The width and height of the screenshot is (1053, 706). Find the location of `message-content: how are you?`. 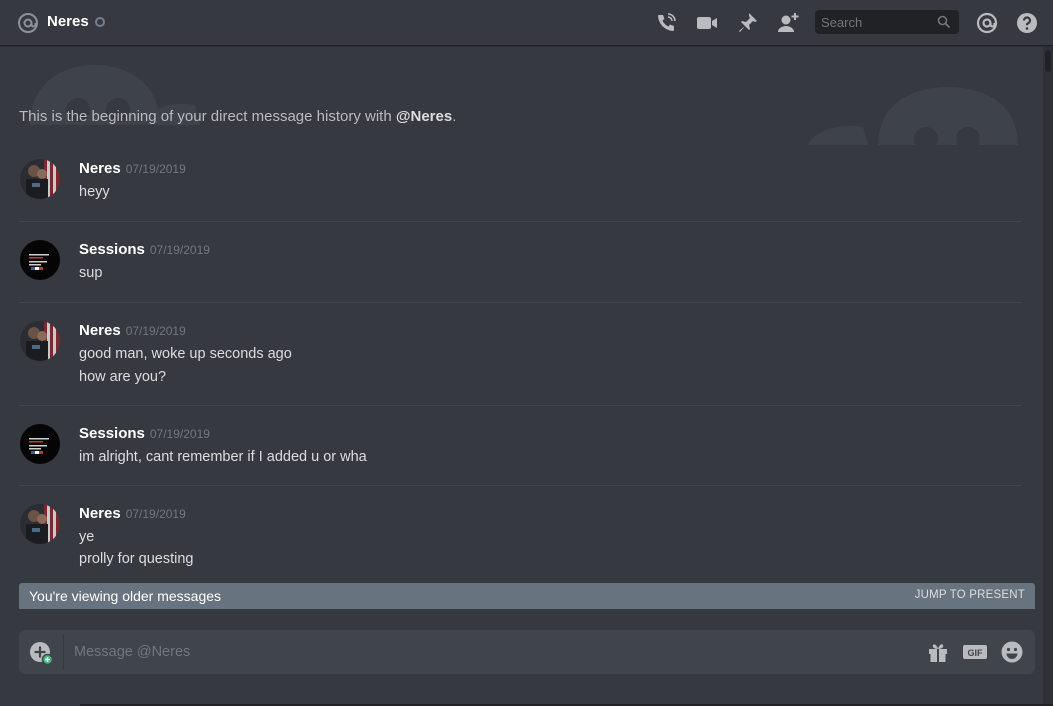

message-content: how are you? is located at coordinates (123, 377).